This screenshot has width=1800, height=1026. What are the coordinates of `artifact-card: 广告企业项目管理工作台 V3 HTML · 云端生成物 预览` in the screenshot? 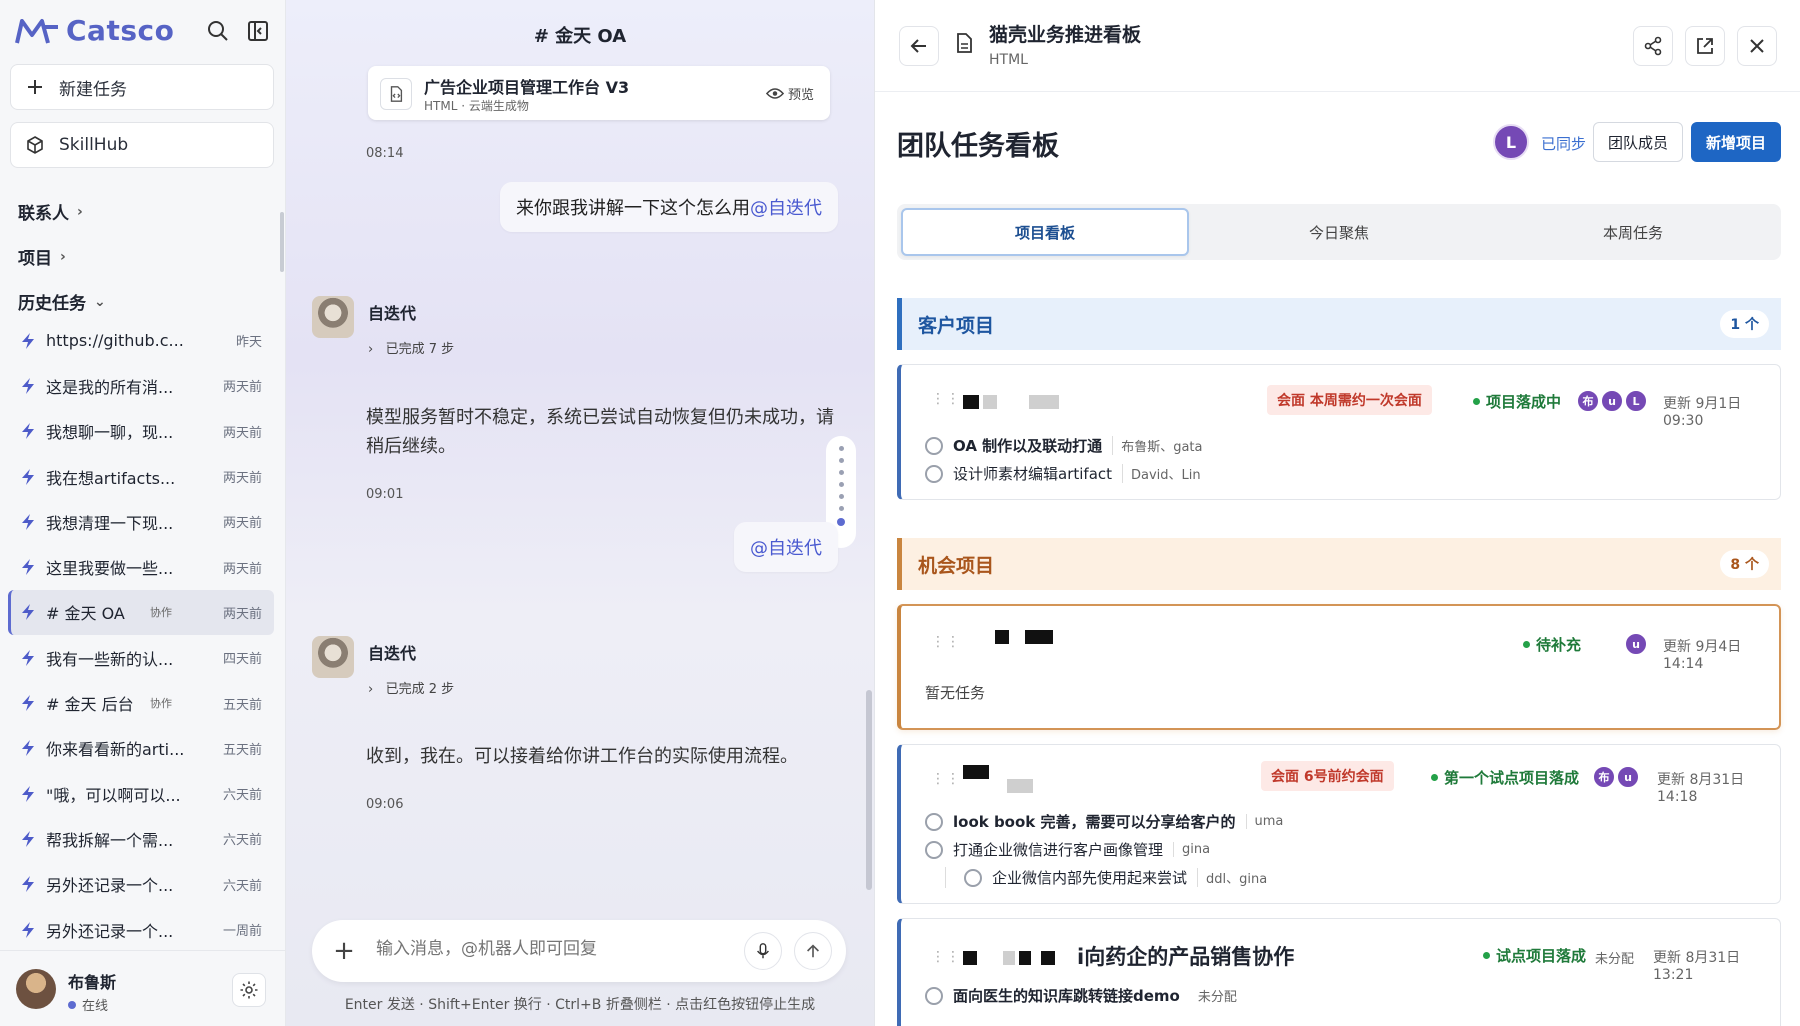 It's located at (599, 93).